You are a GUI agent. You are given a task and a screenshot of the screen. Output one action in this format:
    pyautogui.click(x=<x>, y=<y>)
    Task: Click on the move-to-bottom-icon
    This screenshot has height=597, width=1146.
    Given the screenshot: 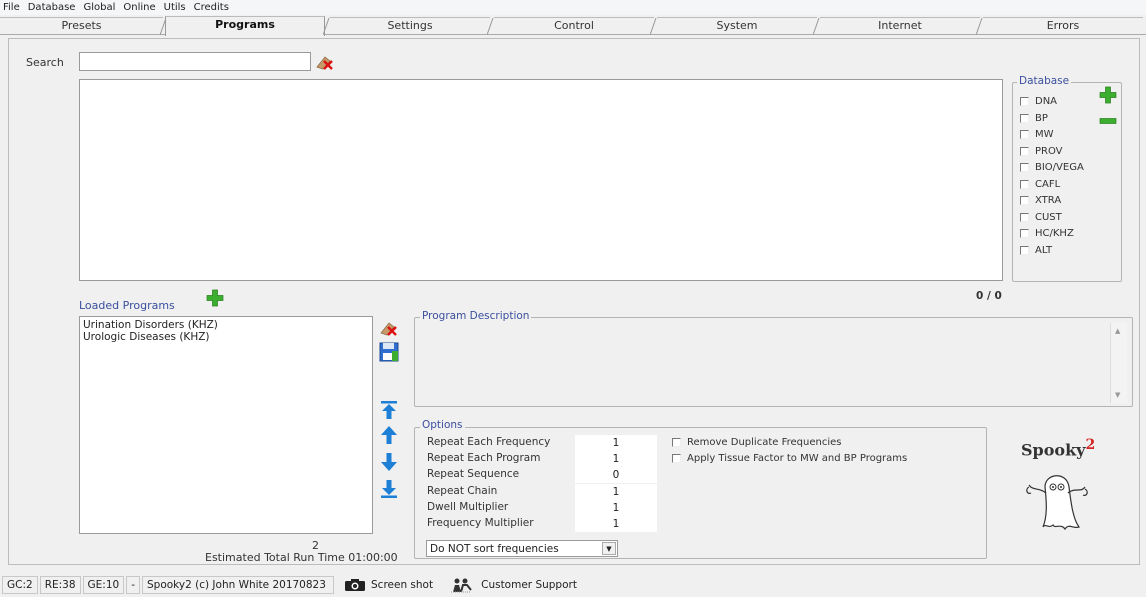 What is the action you would take?
    pyautogui.click(x=389, y=489)
    